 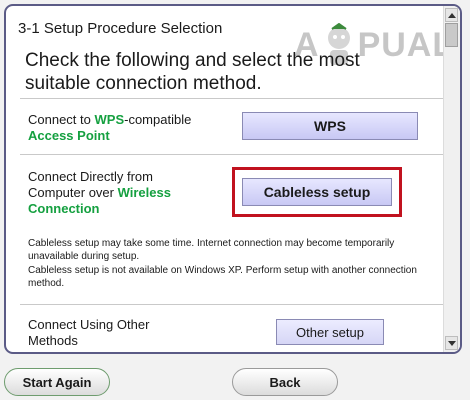 I want to click on cableless-label-line1: Connect Directly from, so click(x=90, y=176).